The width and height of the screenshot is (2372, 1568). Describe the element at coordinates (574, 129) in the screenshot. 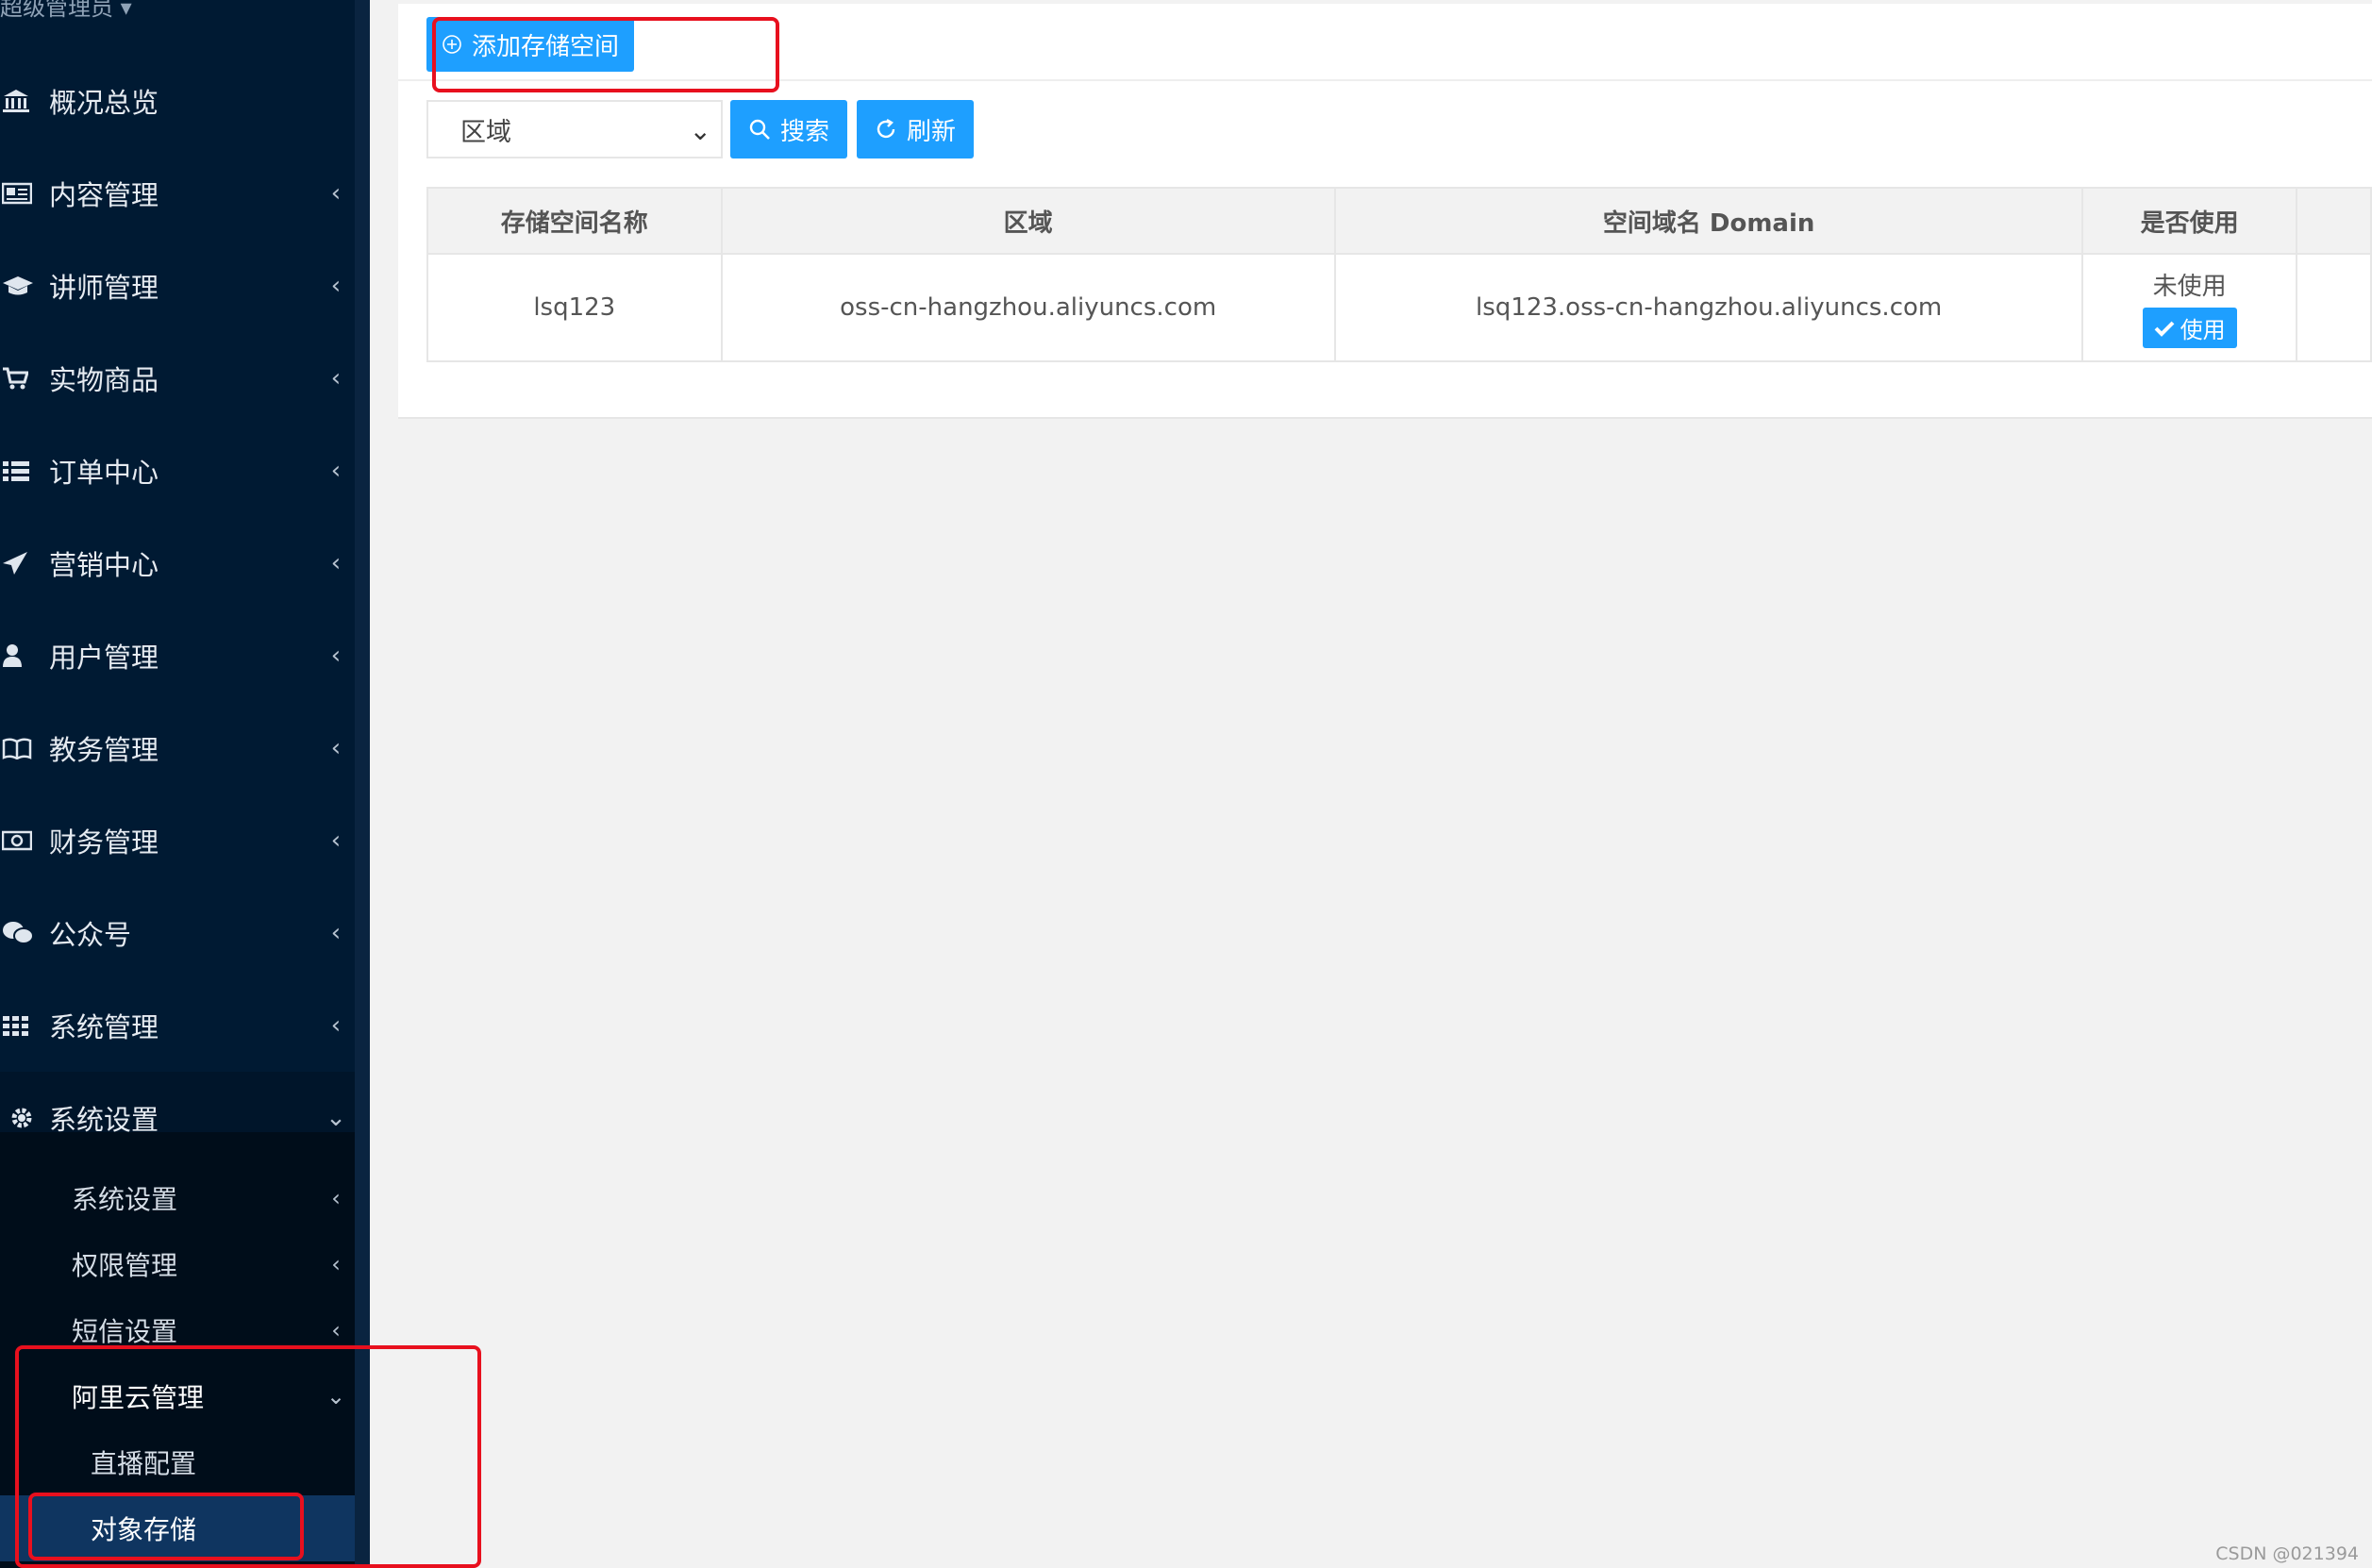

I see `region-select: 区域 ⌄` at that location.